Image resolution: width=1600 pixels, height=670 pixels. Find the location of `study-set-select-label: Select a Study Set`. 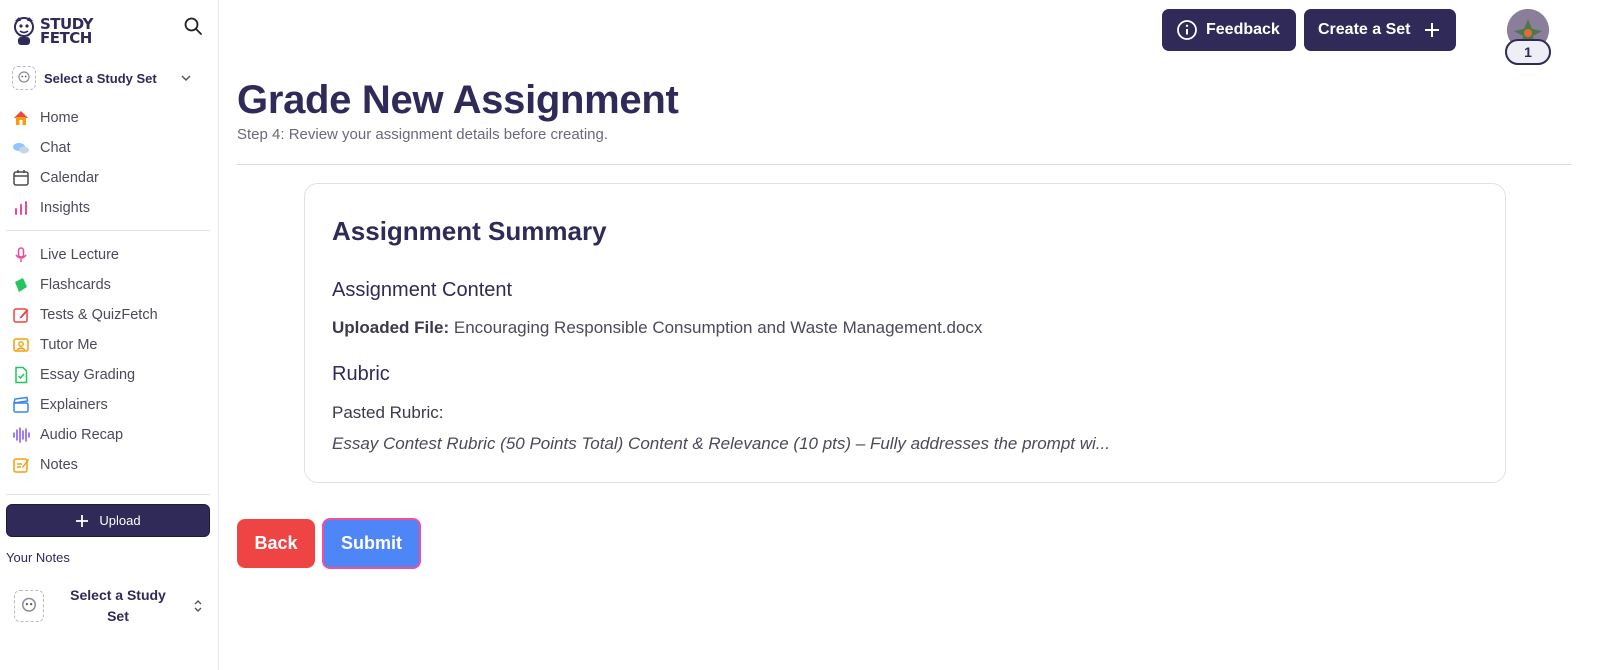

study-set-select-label: Select a Study Set is located at coordinates (100, 78).